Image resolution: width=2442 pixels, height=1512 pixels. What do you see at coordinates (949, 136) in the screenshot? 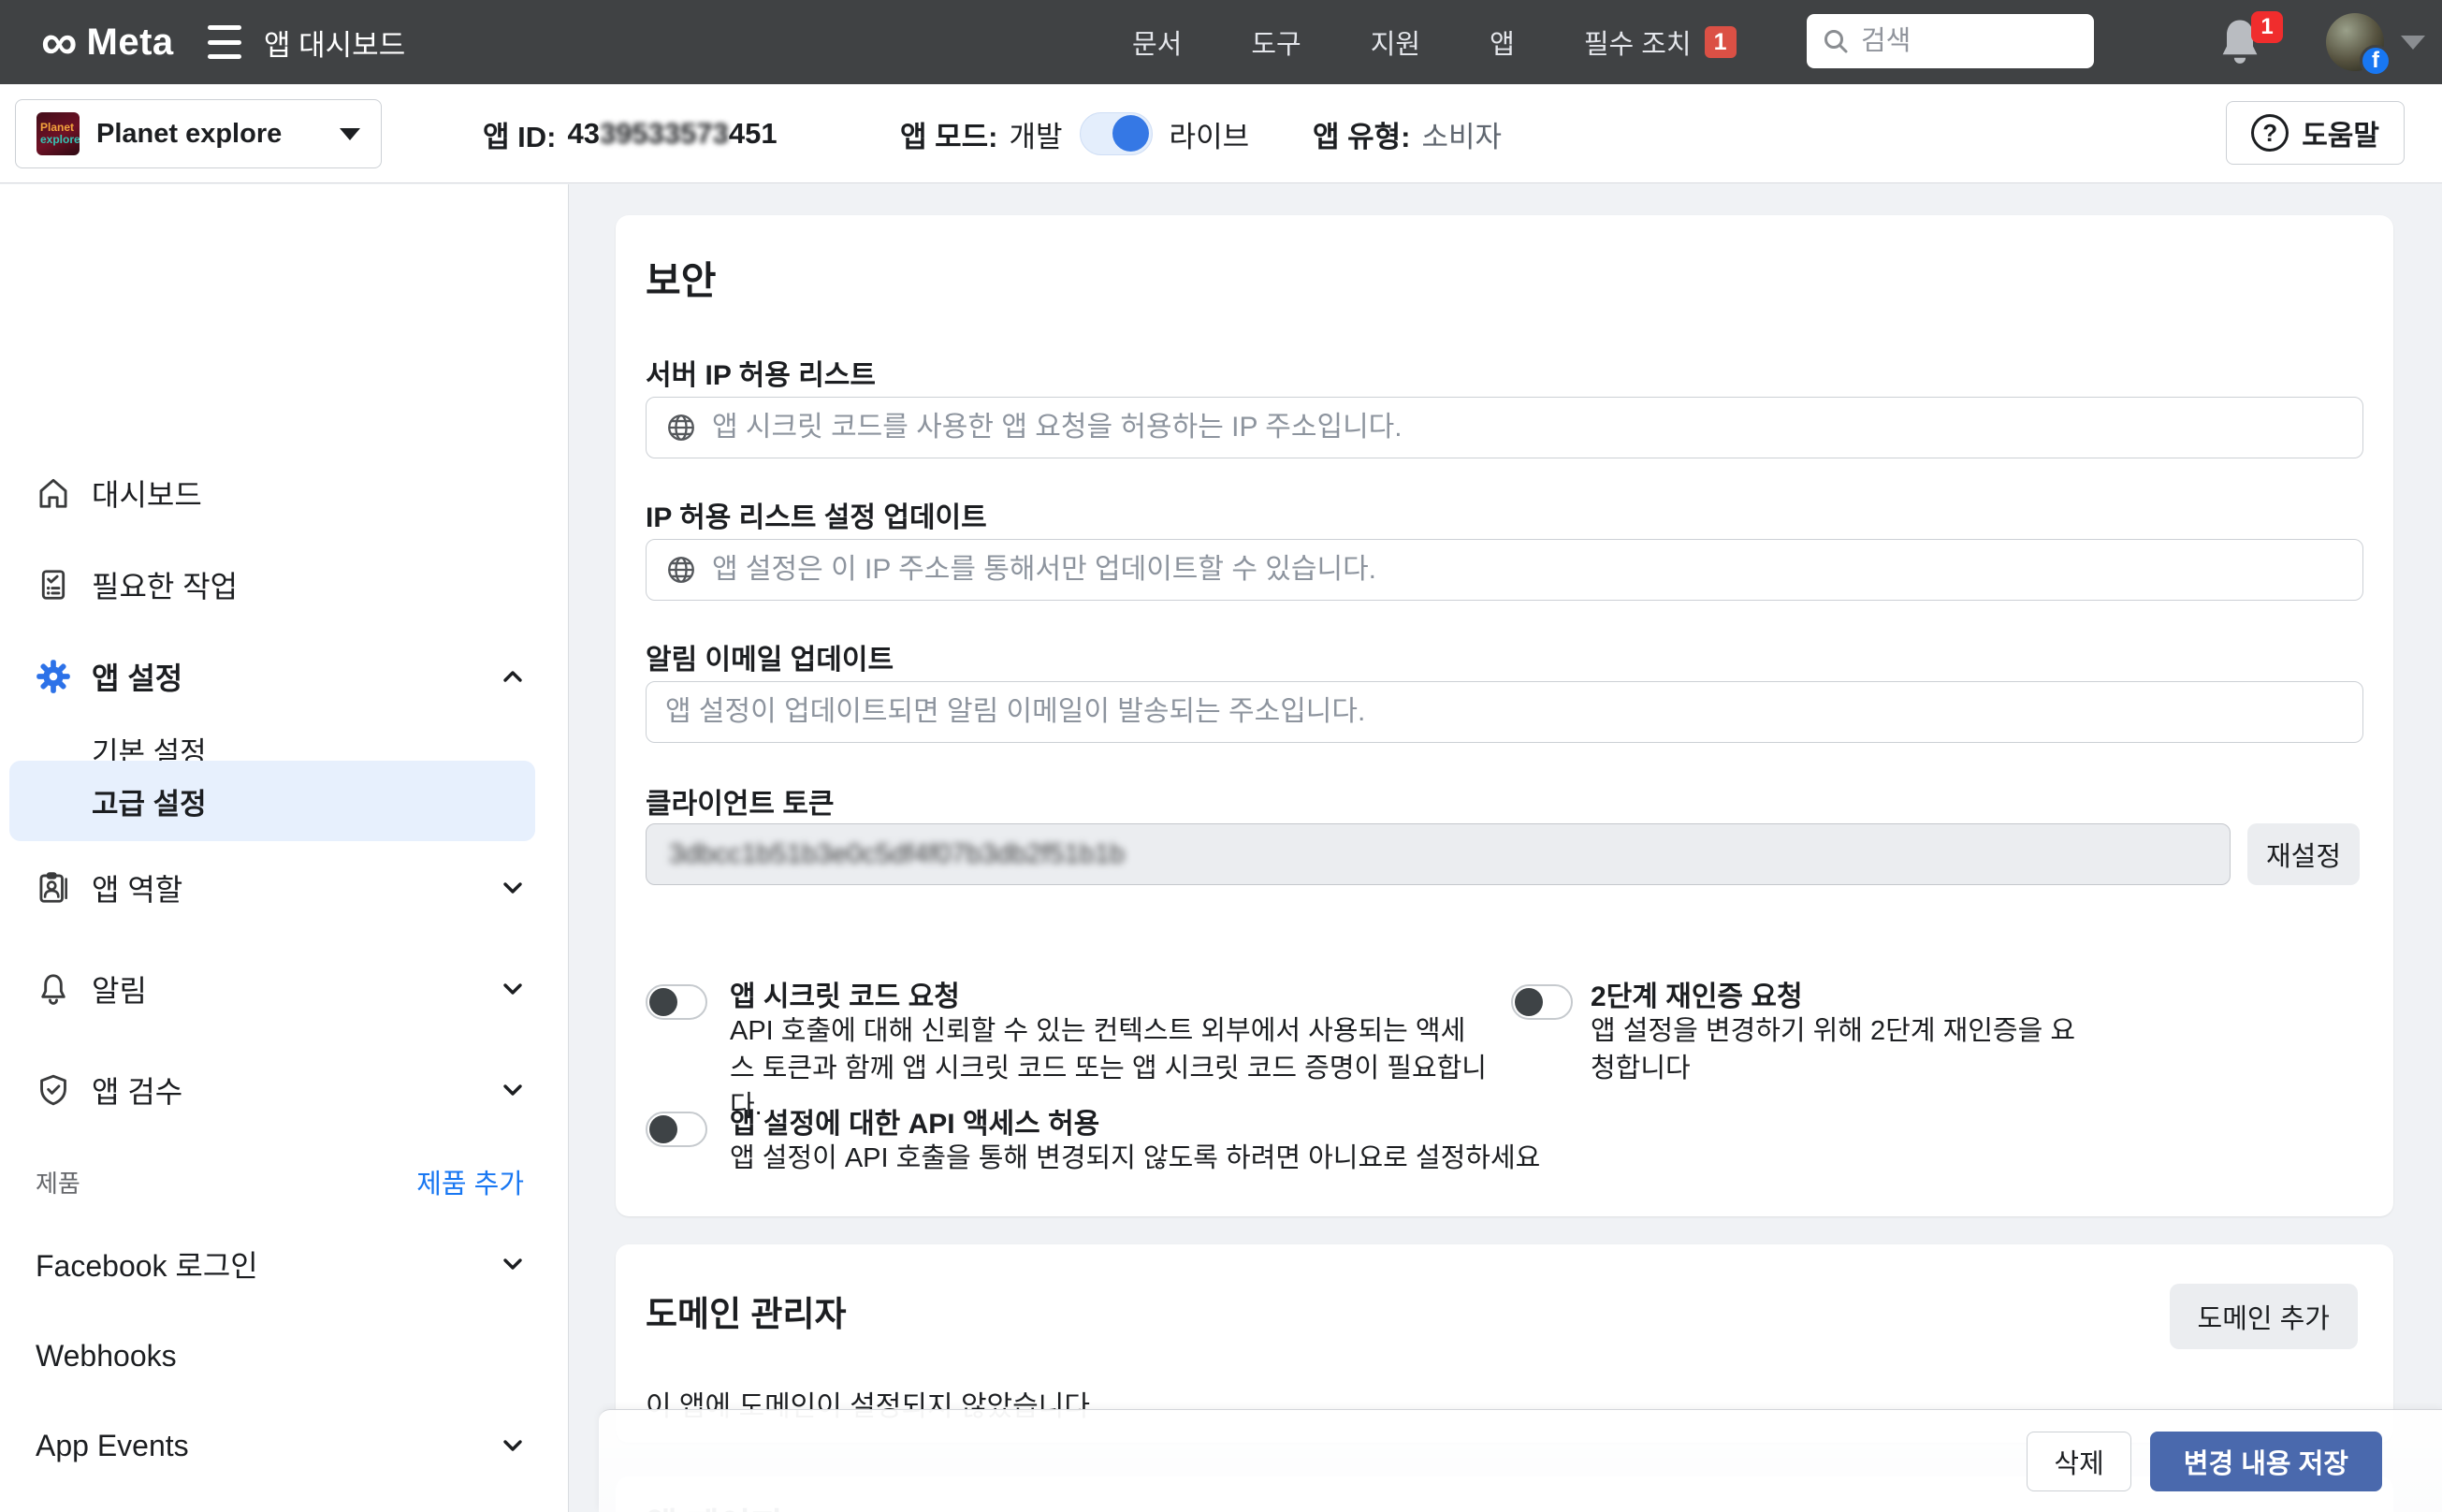
I see `app-mode-label: 앱 모드:` at bounding box center [949, 136].